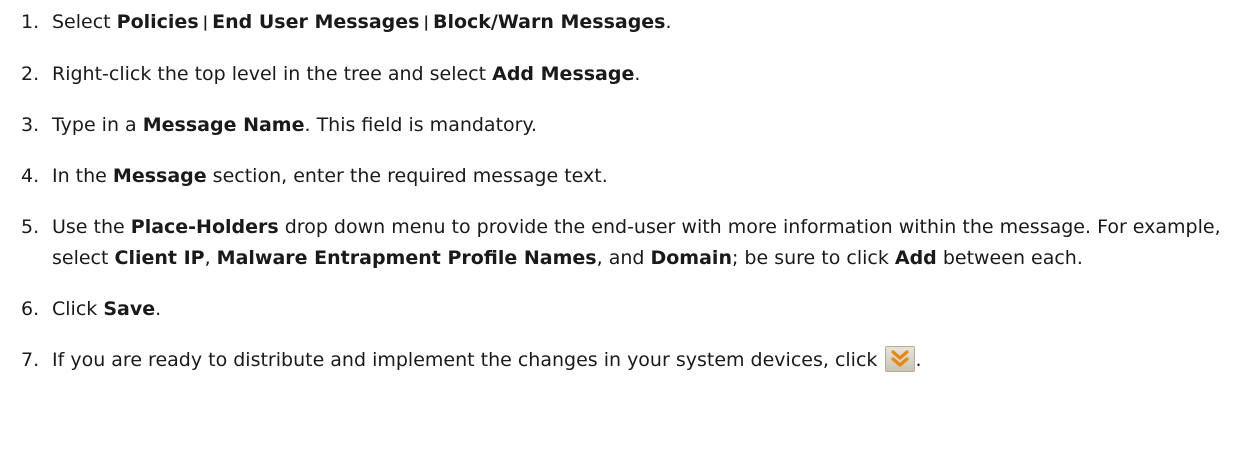 The height and width of the screenshot is (462, 1249). What do you see at coordinates (621, 309) in the screenshot?
I see `step-6: 6. Click Save.` at bounding box center [621, 309].